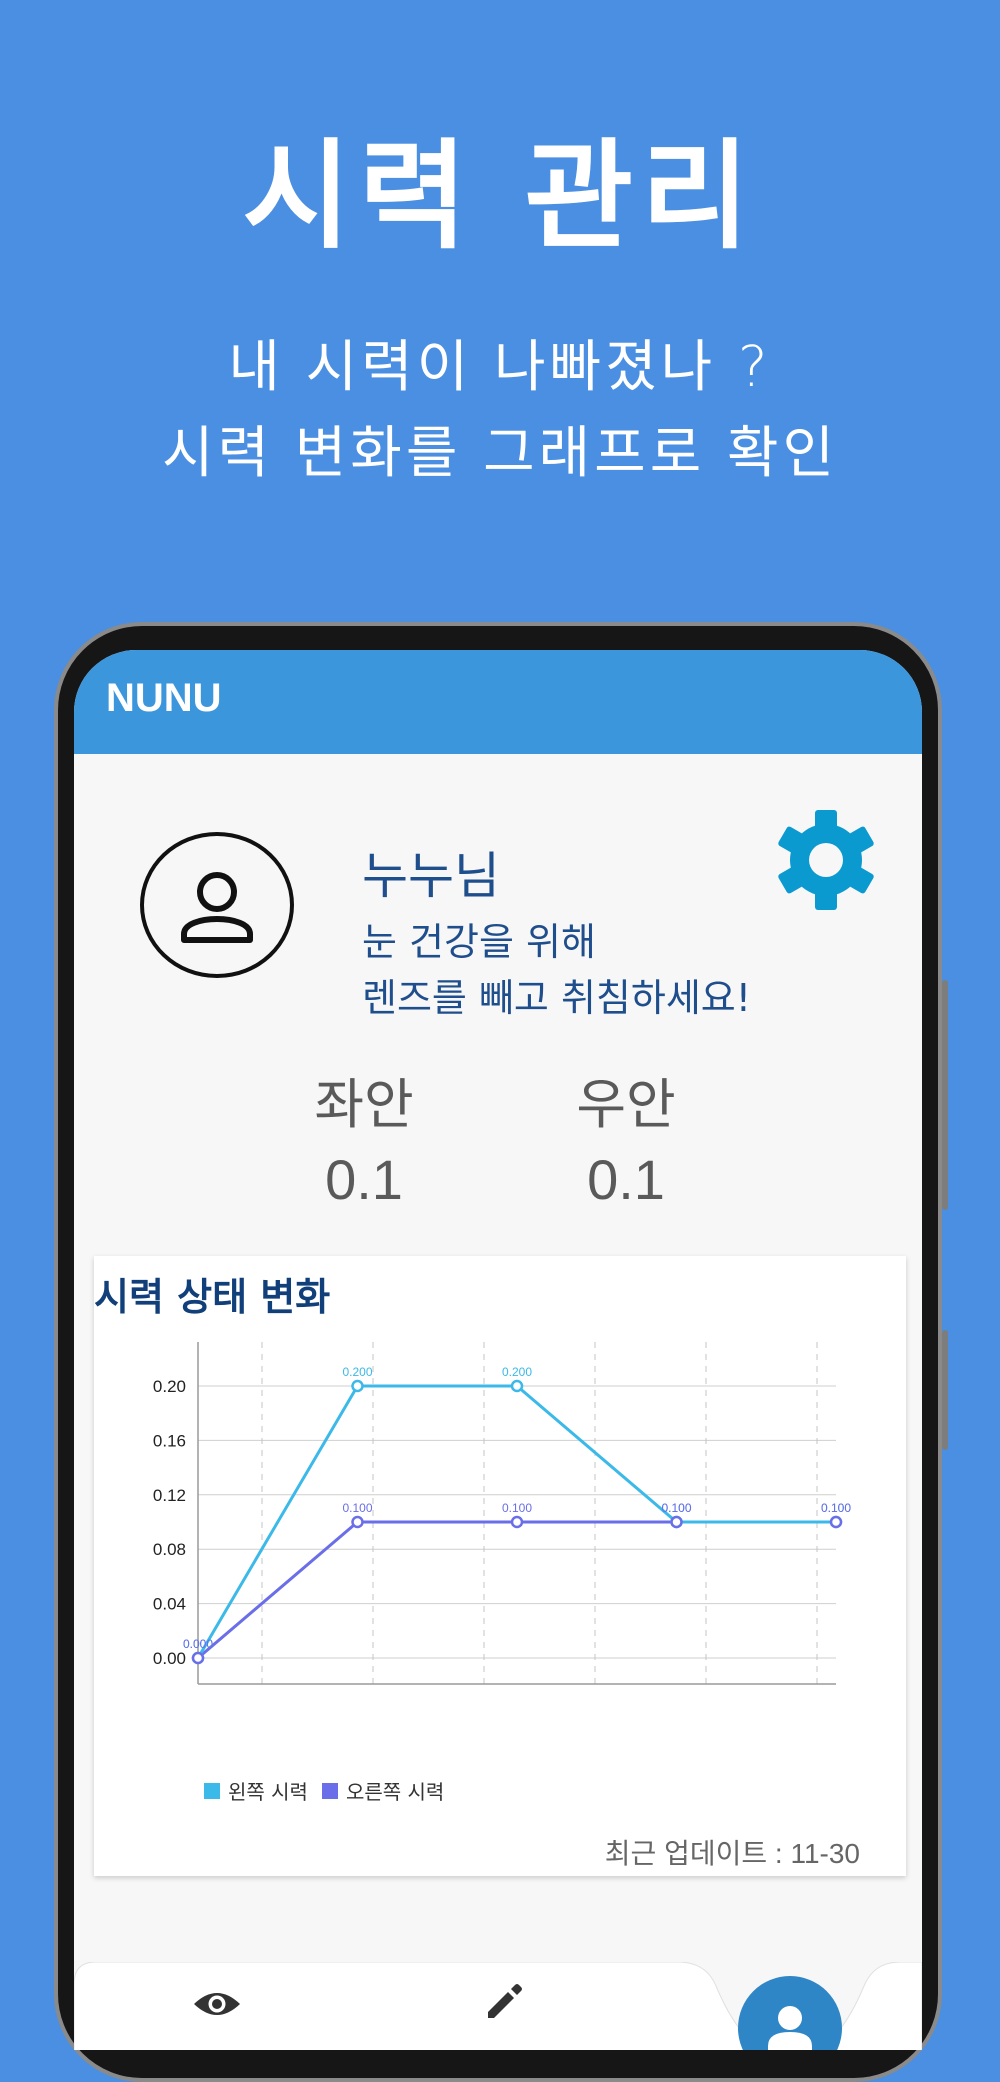  I want to click on promo-line-2: 시력 변화를 그래프로 확인, so click(500, 453).